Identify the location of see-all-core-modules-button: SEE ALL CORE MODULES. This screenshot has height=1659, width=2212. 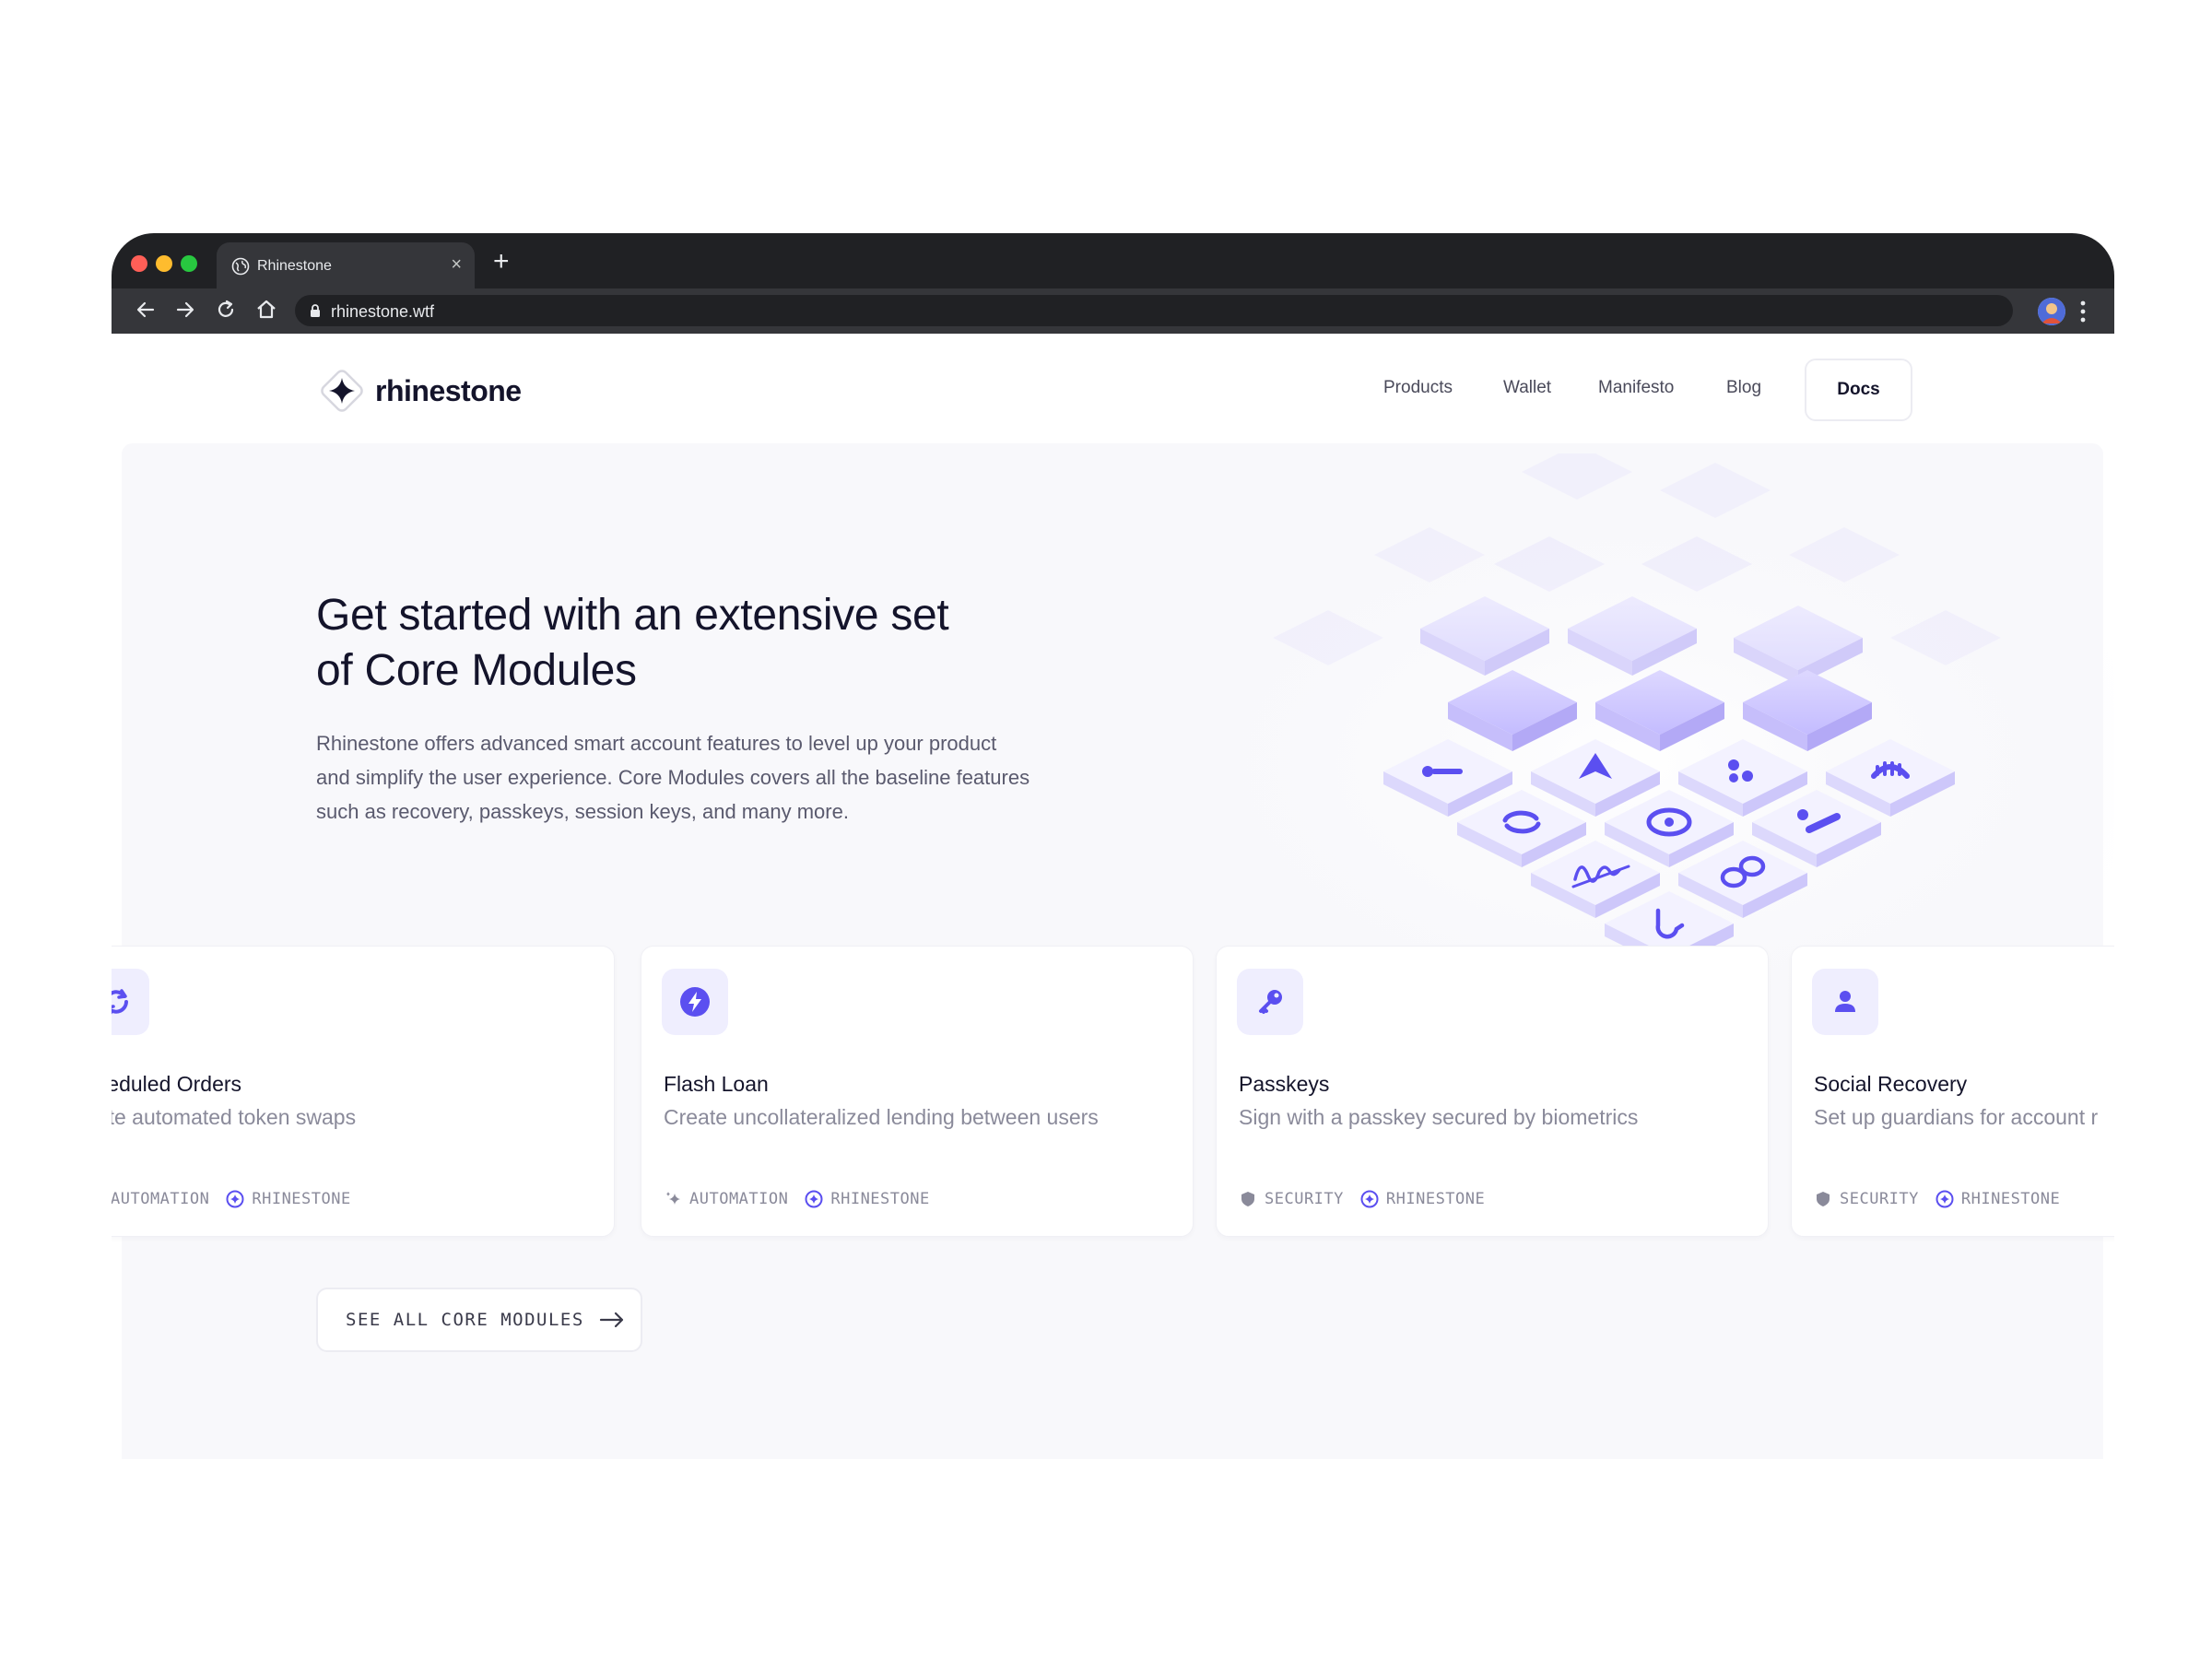
(479, 1320).